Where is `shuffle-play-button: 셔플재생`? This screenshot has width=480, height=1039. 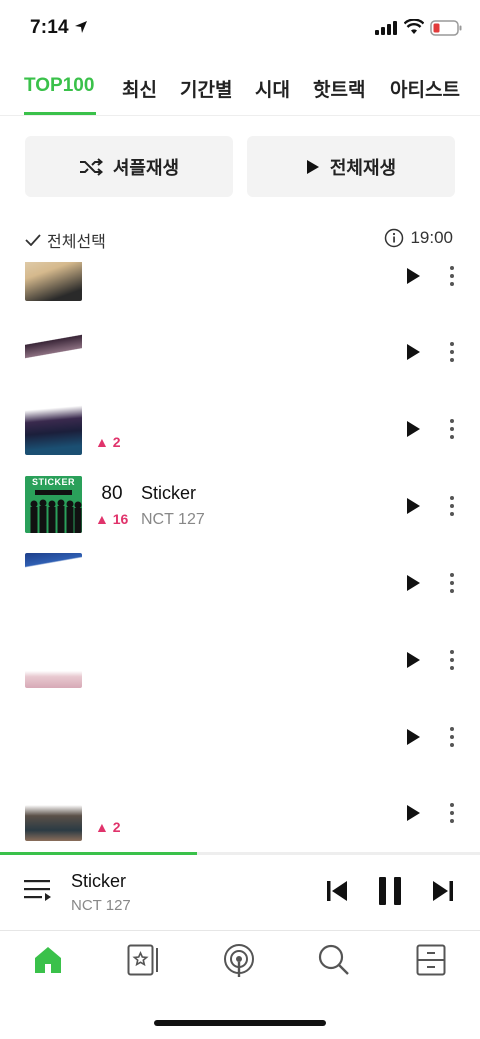
shuffle-play-button: 셔플재생 is located at coordinates (129, 166).